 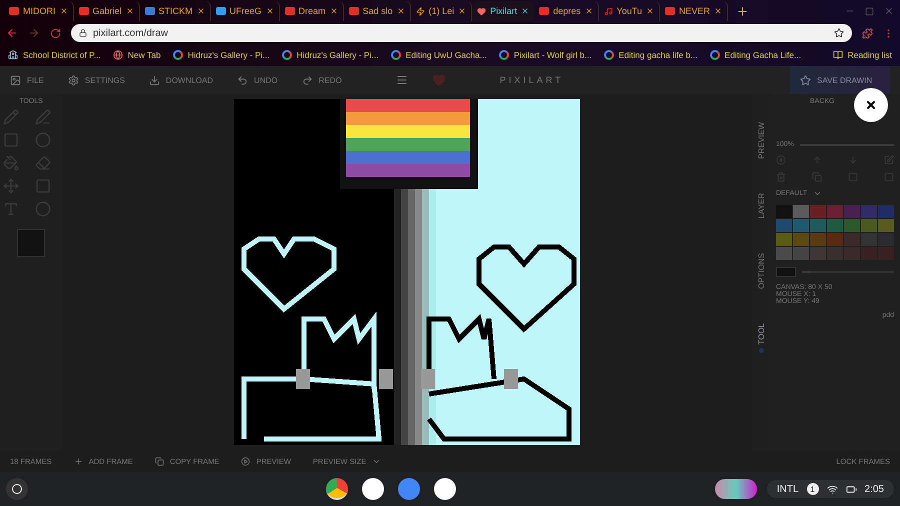 I want to click on browser-tab: MIDORI, so click(x=39, y=11).